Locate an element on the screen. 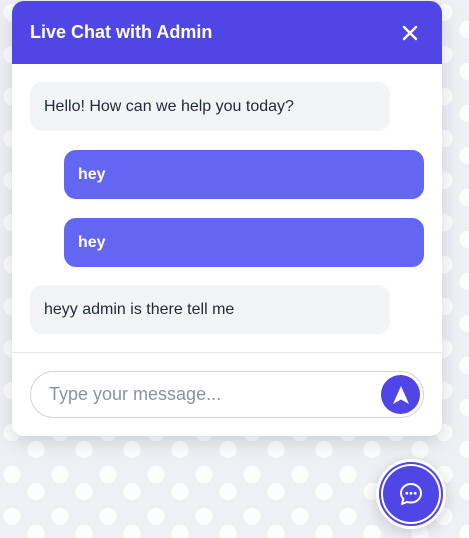  admin-message: Hello! How can we help you today? is located at coordinates (210, 106).